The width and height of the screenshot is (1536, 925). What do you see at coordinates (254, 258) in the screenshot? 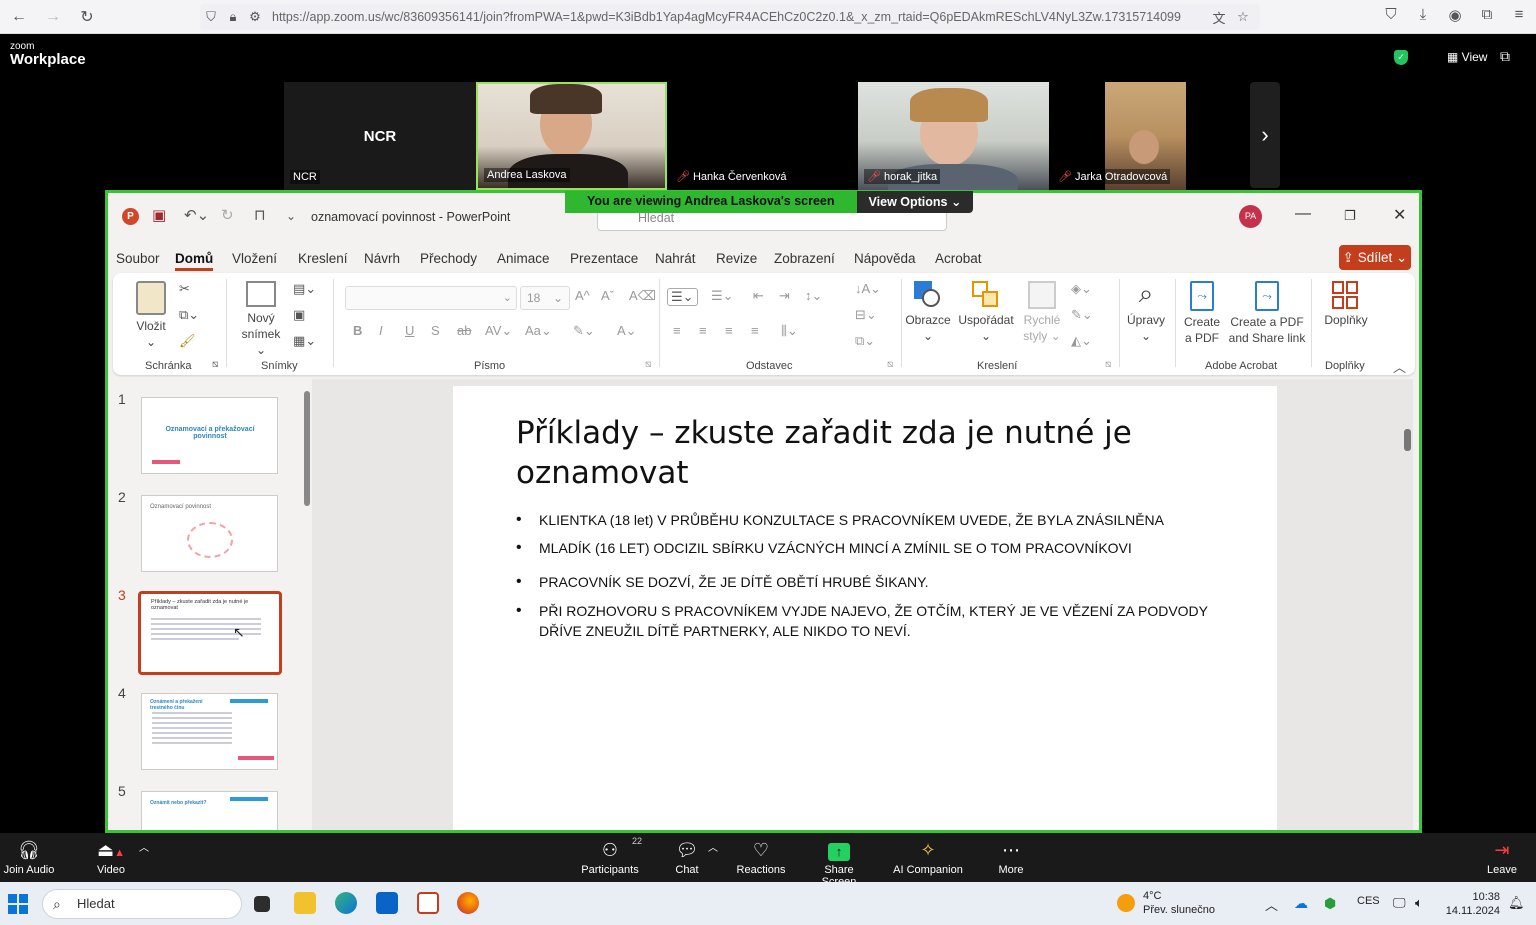
I see `tab-vlozeni: Vložení` at bounding box center [254, 258].